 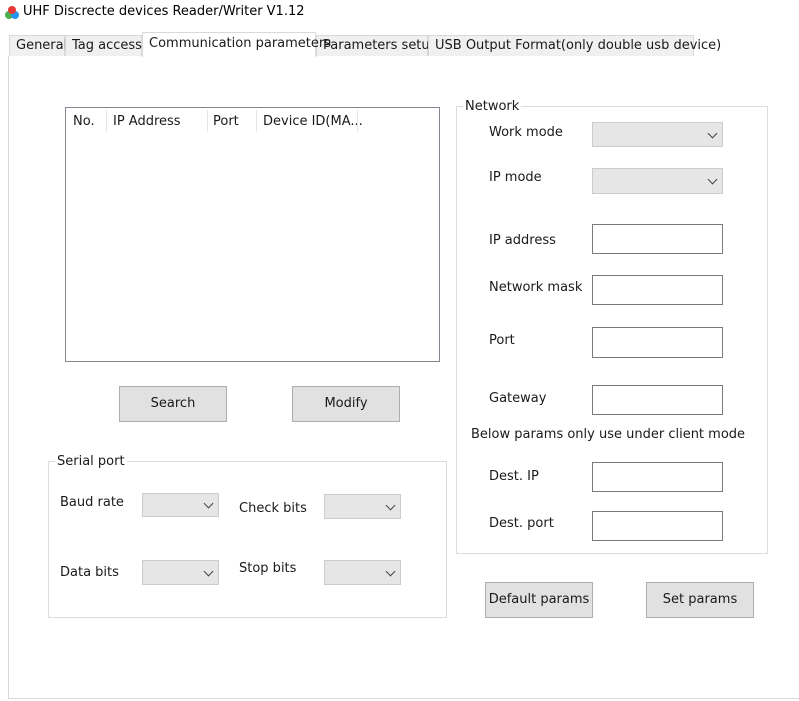 What do you see at coordinates (521, 523) in the screenshot?
I see `dest-port-label: Dest. port` at bounding box center [521, 523].